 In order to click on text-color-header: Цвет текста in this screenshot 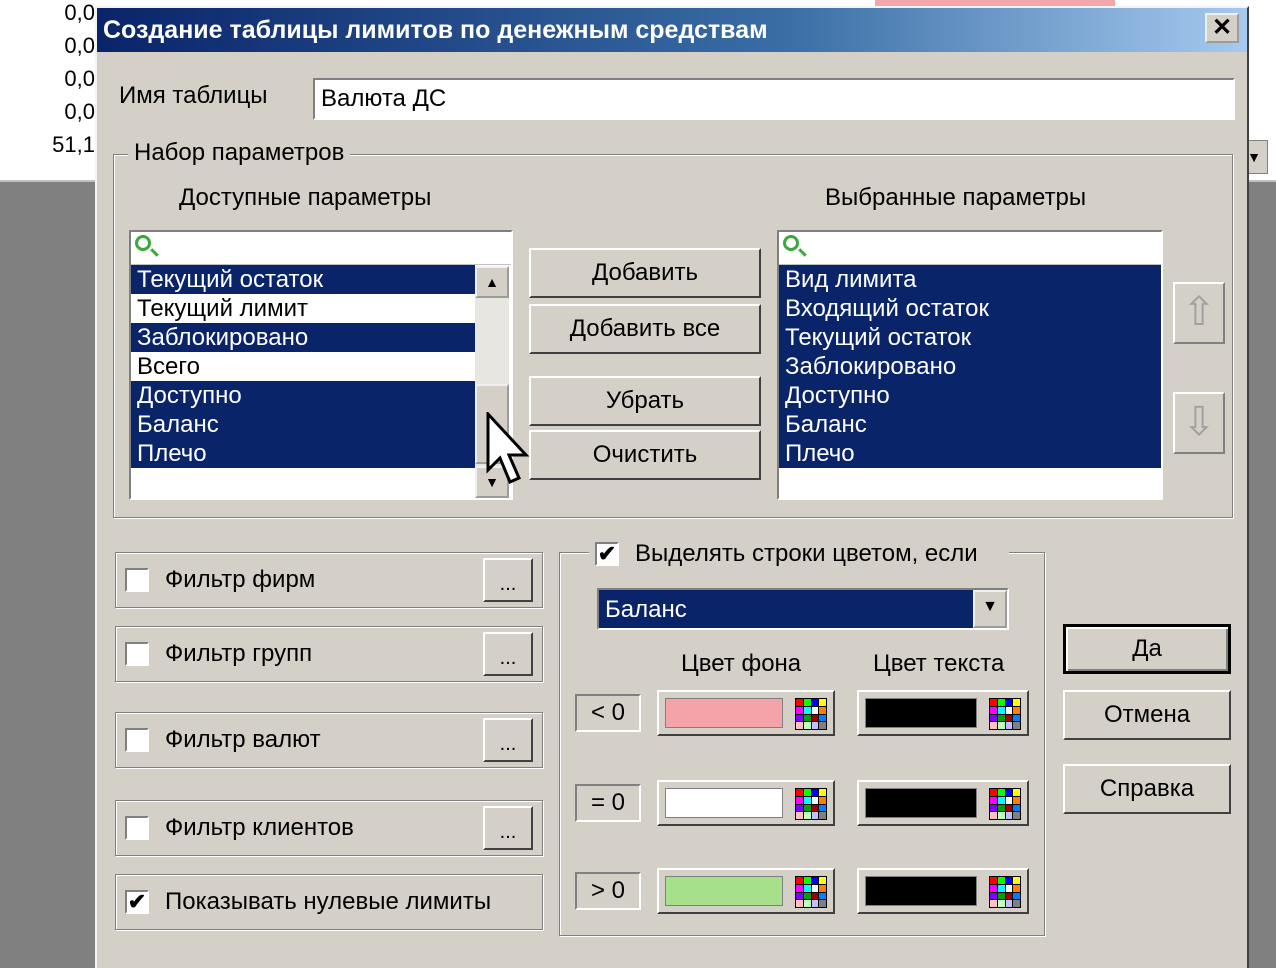, I will do `click(939, 663)`.